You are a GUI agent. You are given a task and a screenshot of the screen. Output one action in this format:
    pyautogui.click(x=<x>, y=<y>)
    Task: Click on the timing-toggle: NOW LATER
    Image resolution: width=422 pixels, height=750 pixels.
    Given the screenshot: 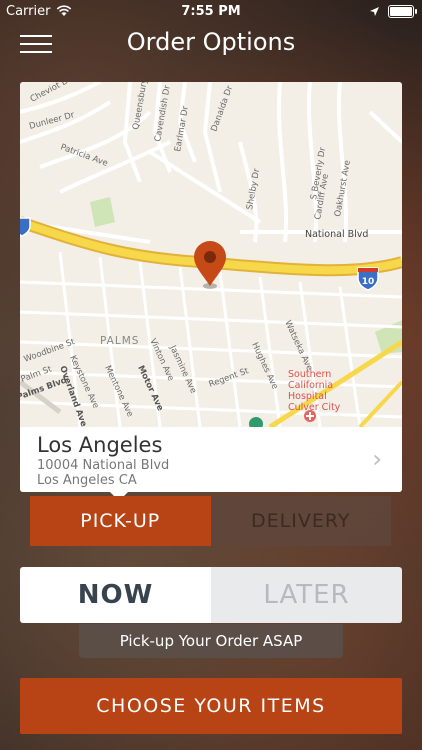 What is the action you would take?
    pyautogui.click(x=211, y=595)
    